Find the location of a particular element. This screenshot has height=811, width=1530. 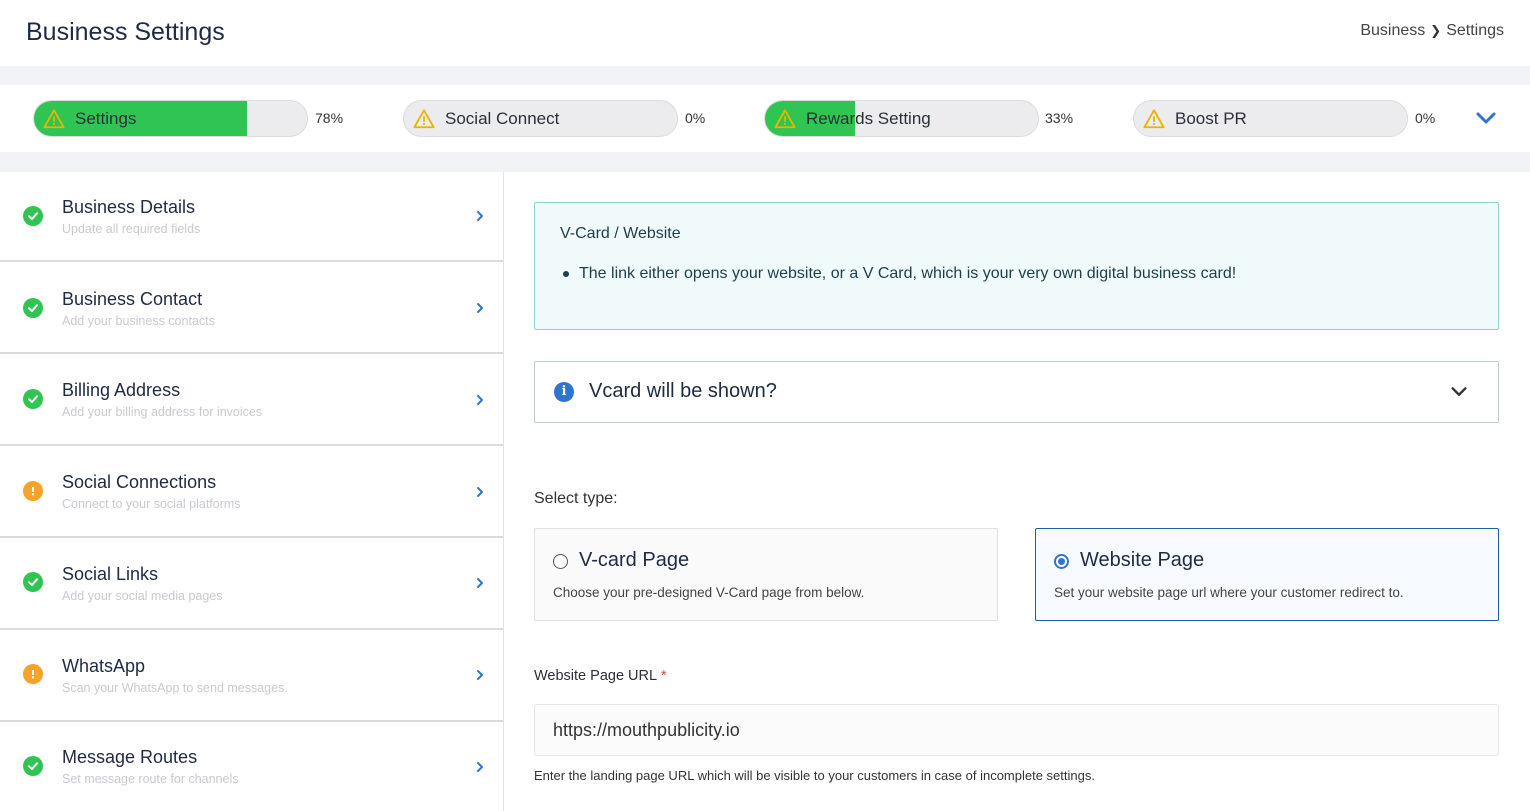

progress-bar-rewards-setting: Rewards Setting is located at coordinates (901, 118).